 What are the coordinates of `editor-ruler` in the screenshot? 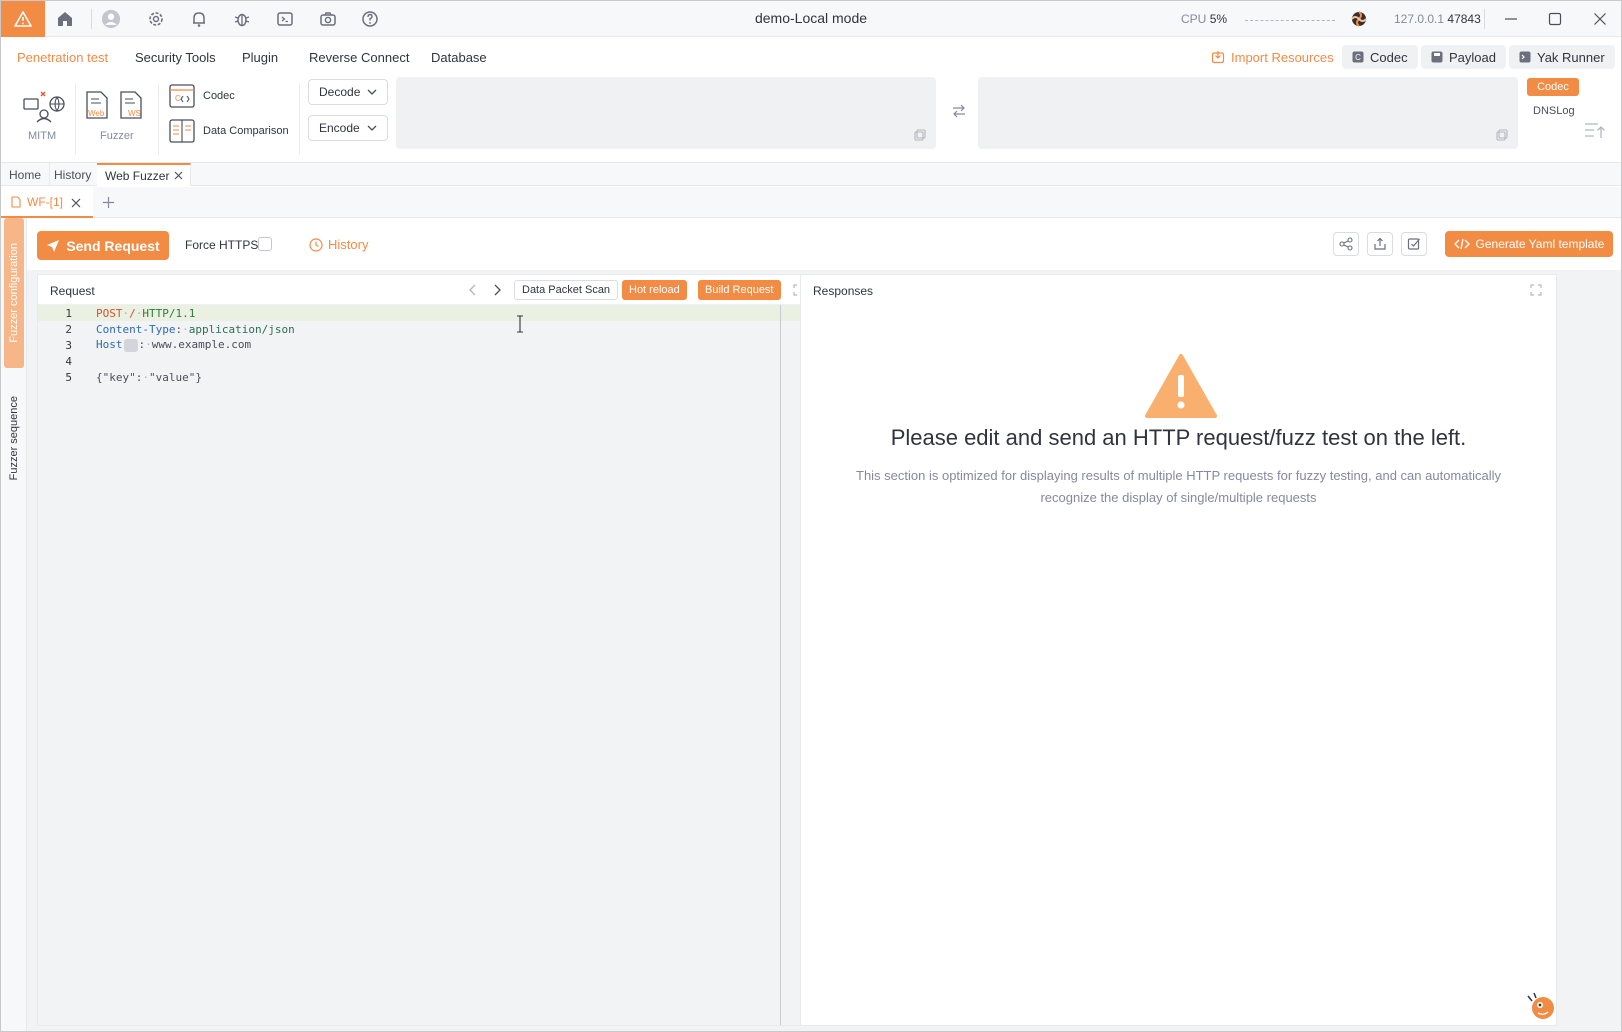 It's located at (780, 665).